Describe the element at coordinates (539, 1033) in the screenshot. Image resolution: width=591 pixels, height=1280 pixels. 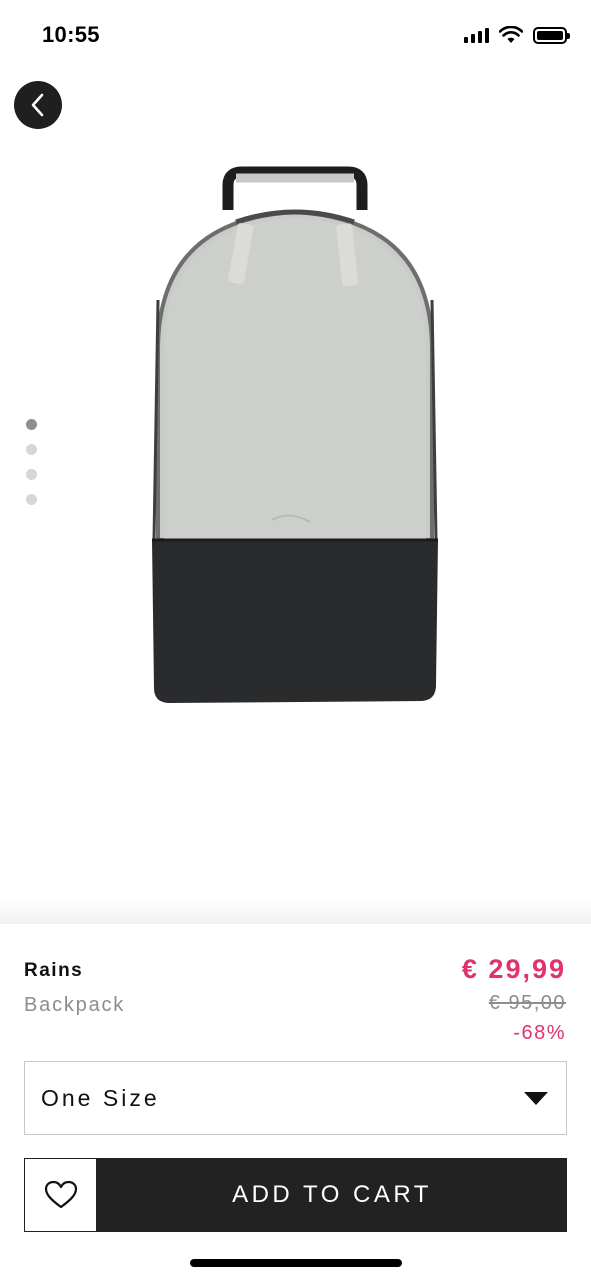
I see `discount-badge: -68%` at that location.